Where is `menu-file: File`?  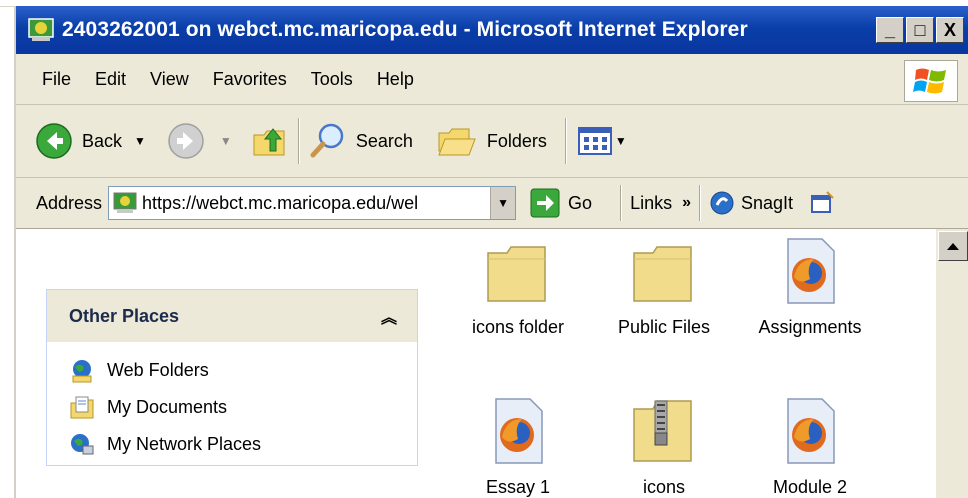 menu-file: File is located at coordinates (56, 79).